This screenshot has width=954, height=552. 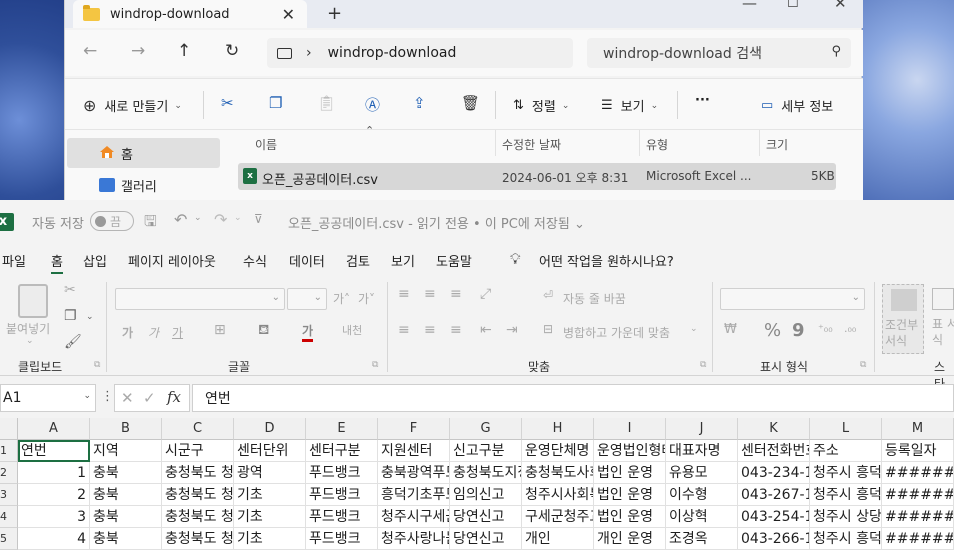 What do you see at coordinates (486, 473) in the screenshot?
I see `cell: 충청북도지정` at bounding box center [486, 473].